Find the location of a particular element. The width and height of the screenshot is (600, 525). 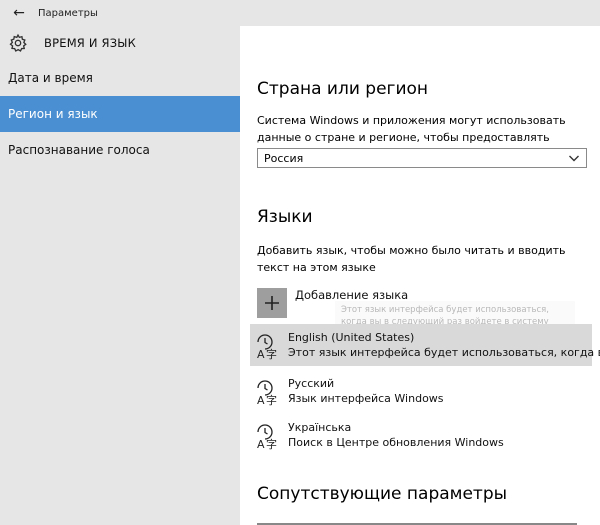

sidebar-item-speech: Распознавание голоса is located at coordinates (120, 150).